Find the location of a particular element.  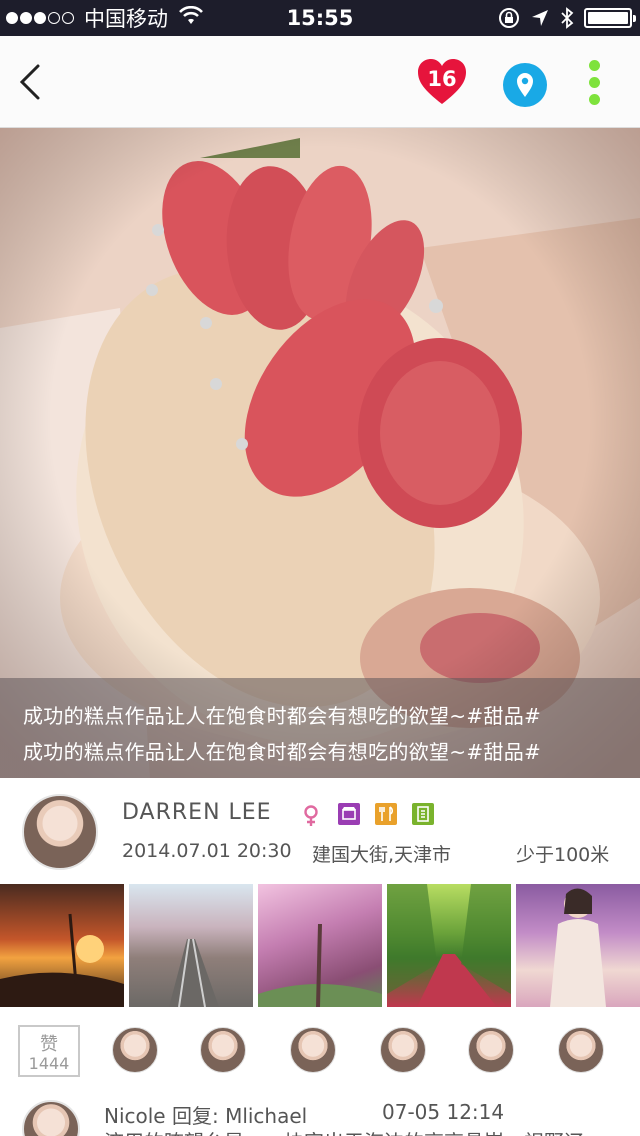

restaurant-tag-icon is located at coordinates (386, 814).